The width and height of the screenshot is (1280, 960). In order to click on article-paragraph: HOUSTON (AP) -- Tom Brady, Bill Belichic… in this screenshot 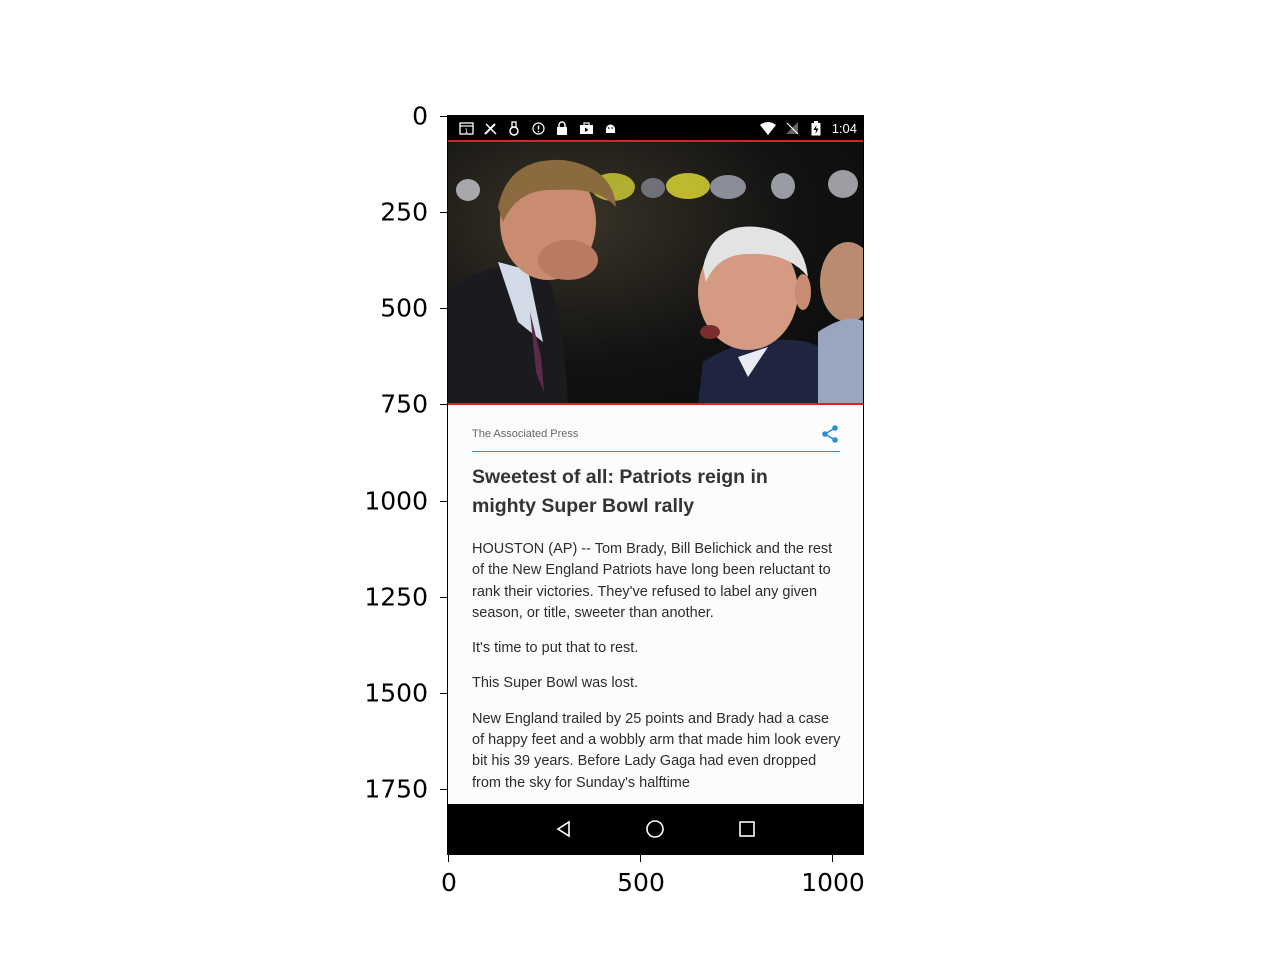, I will do `click(652, 581)`.